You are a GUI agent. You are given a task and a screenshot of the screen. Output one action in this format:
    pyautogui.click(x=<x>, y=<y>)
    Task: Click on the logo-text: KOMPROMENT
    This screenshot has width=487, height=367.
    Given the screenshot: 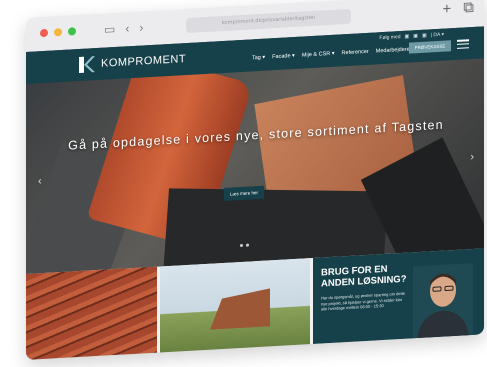 What is the action you would take?
    pyautogui.click(x=144, y=61)
    